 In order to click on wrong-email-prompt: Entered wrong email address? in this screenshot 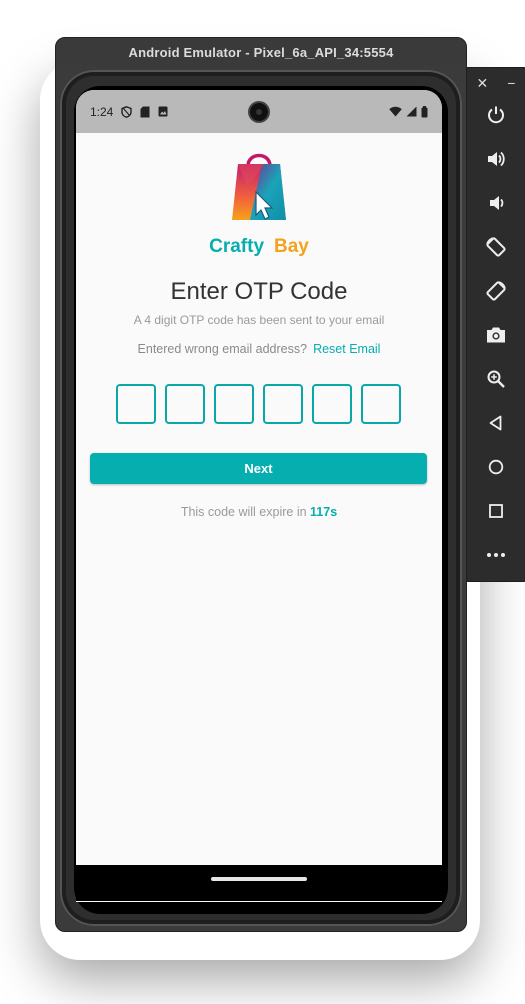, I will do `click(222, 349)`.